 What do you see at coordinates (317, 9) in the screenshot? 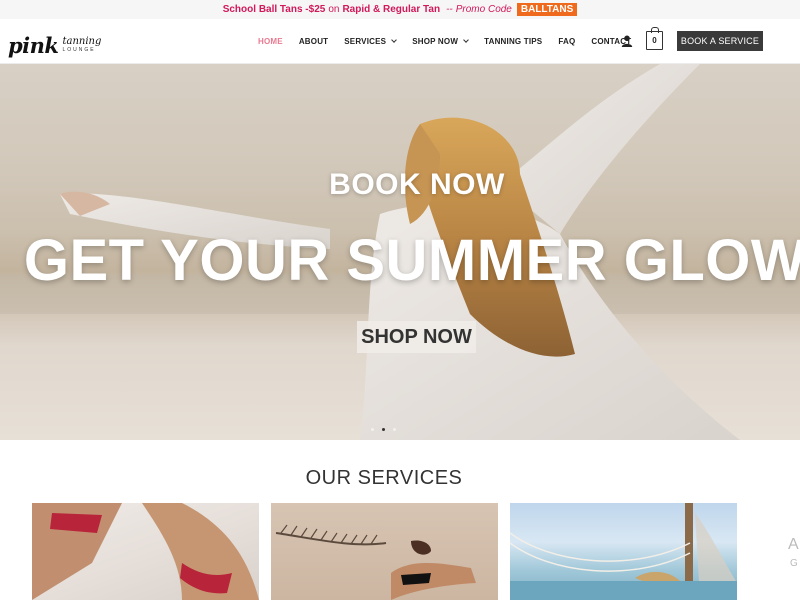
I see `promo-price: $25` at bounding box center [317, 9].